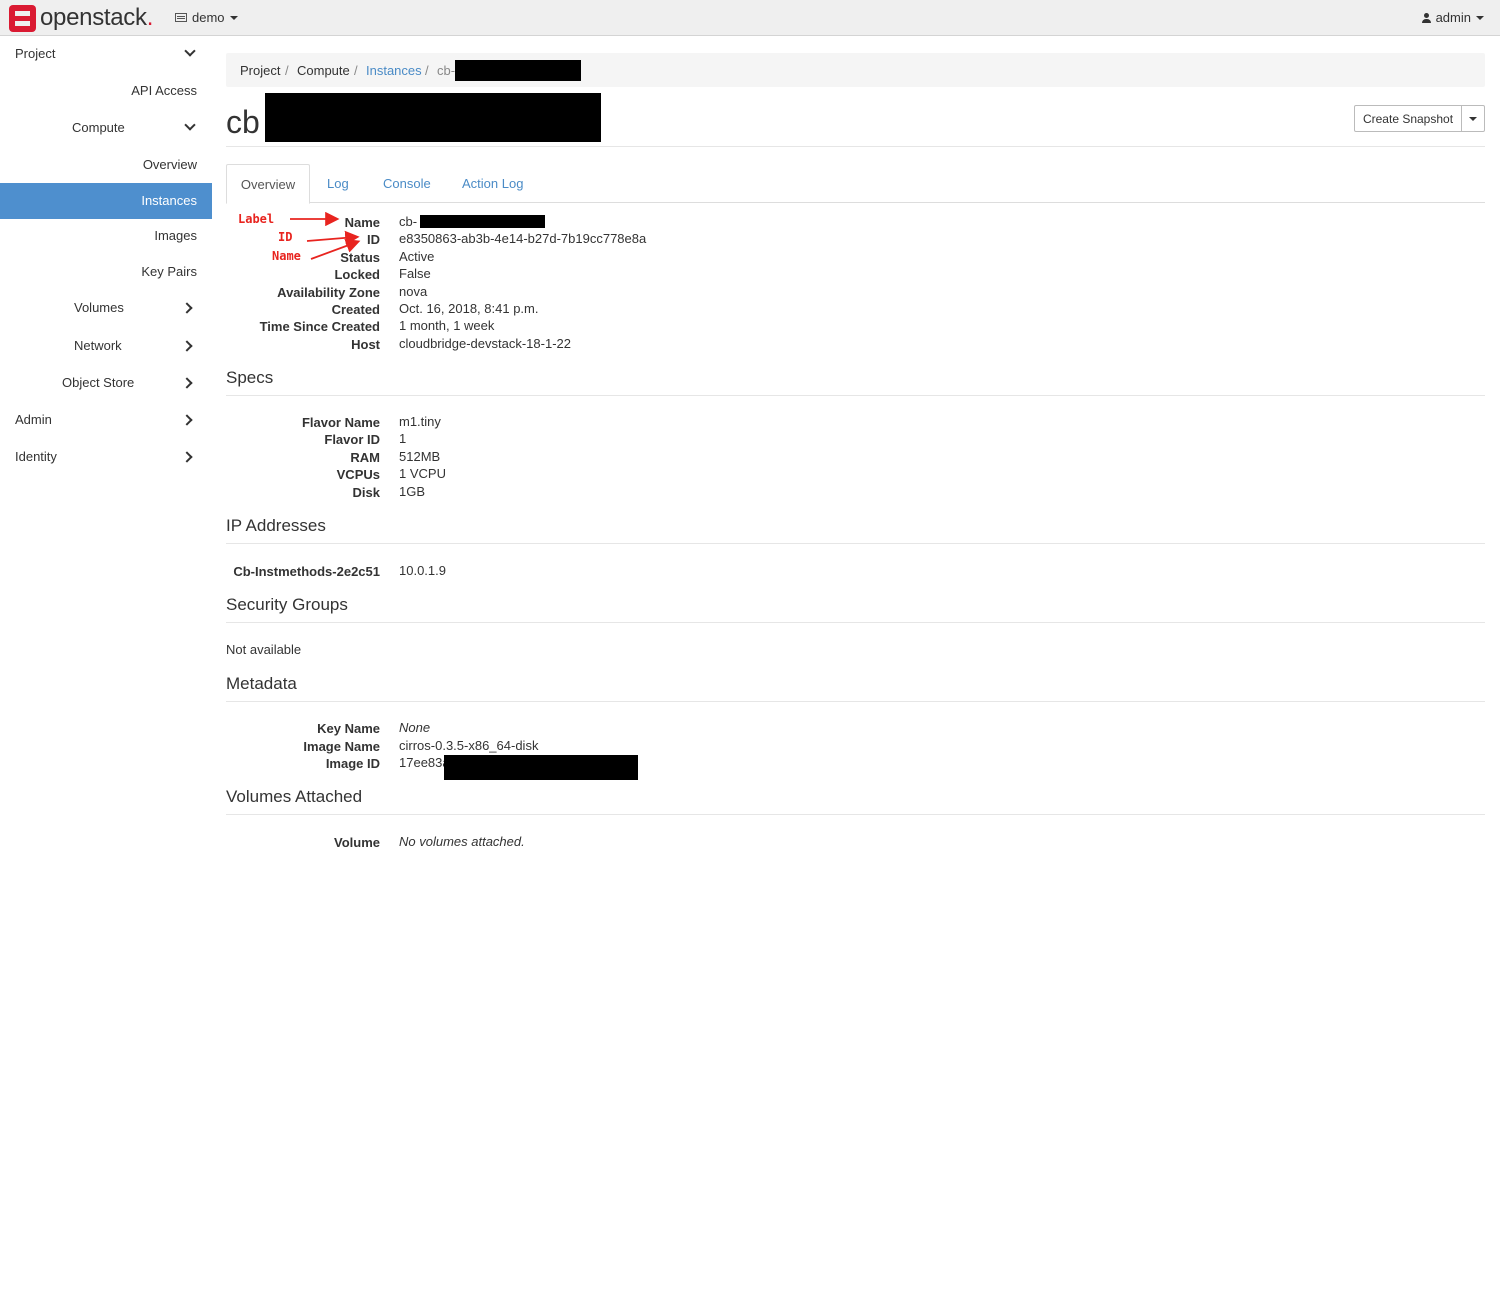 The image size is (1500, 1301). I want to click on sidebar-item-label: Object Store, so click(98, 382).